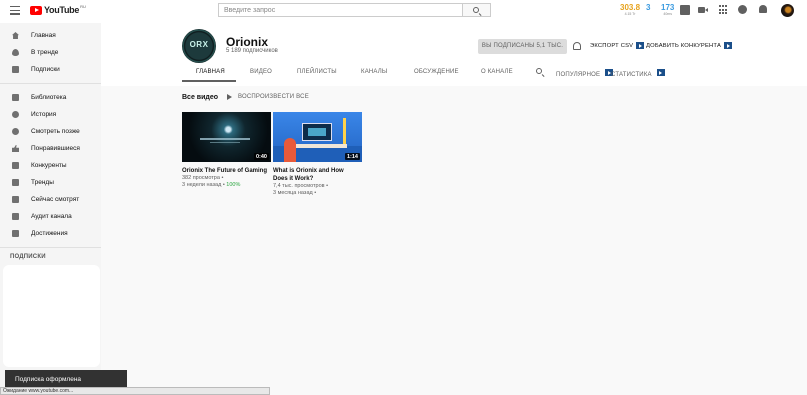 The width and height of the screenshot is (807, 395). What do you see at coordinates (225, 142) in the screenshot?
I see `thumbnail-caption` at bounding box center [225, 142].